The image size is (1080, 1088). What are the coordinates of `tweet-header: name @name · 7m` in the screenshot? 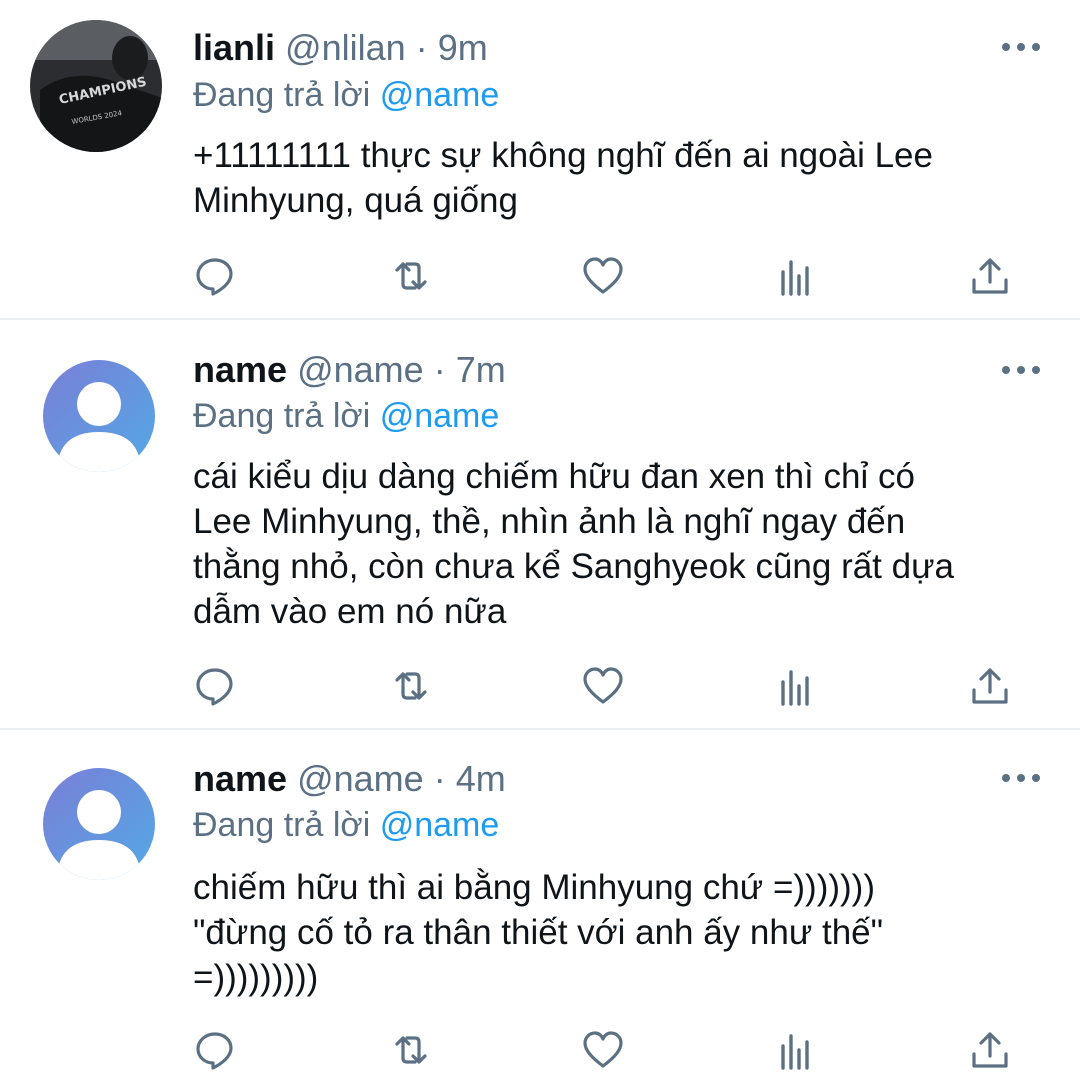 It's located at (349, 370).